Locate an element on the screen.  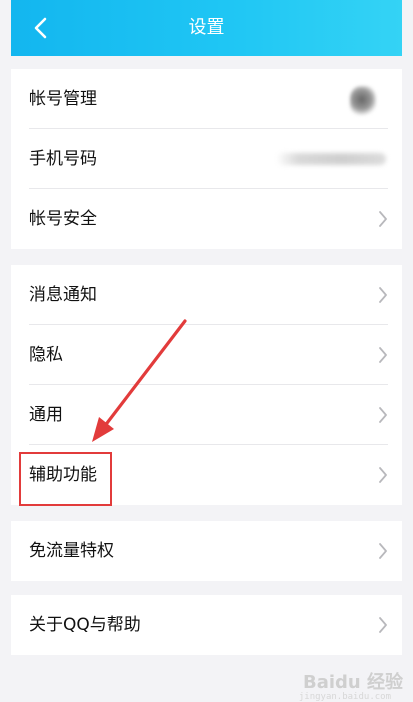
settings-item-label: 帐号管理 is located at coordinates (63, 99).